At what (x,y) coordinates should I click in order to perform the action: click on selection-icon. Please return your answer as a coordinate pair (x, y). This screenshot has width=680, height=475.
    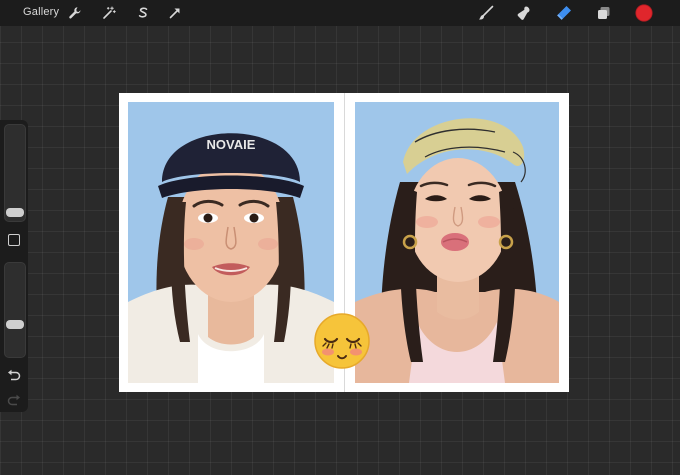
    Looking at the image, I should click on (143, 13).